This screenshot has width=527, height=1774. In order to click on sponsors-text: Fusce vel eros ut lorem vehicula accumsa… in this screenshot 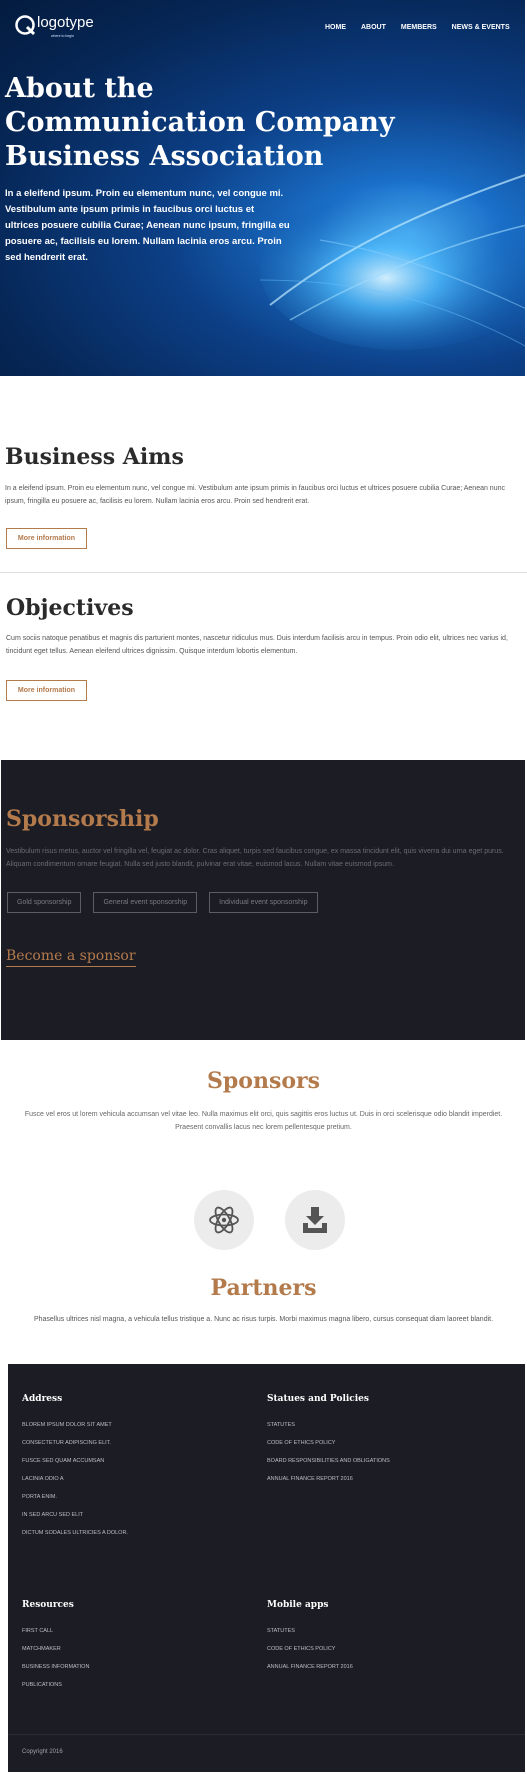, I will do `click(263, 1121)`.